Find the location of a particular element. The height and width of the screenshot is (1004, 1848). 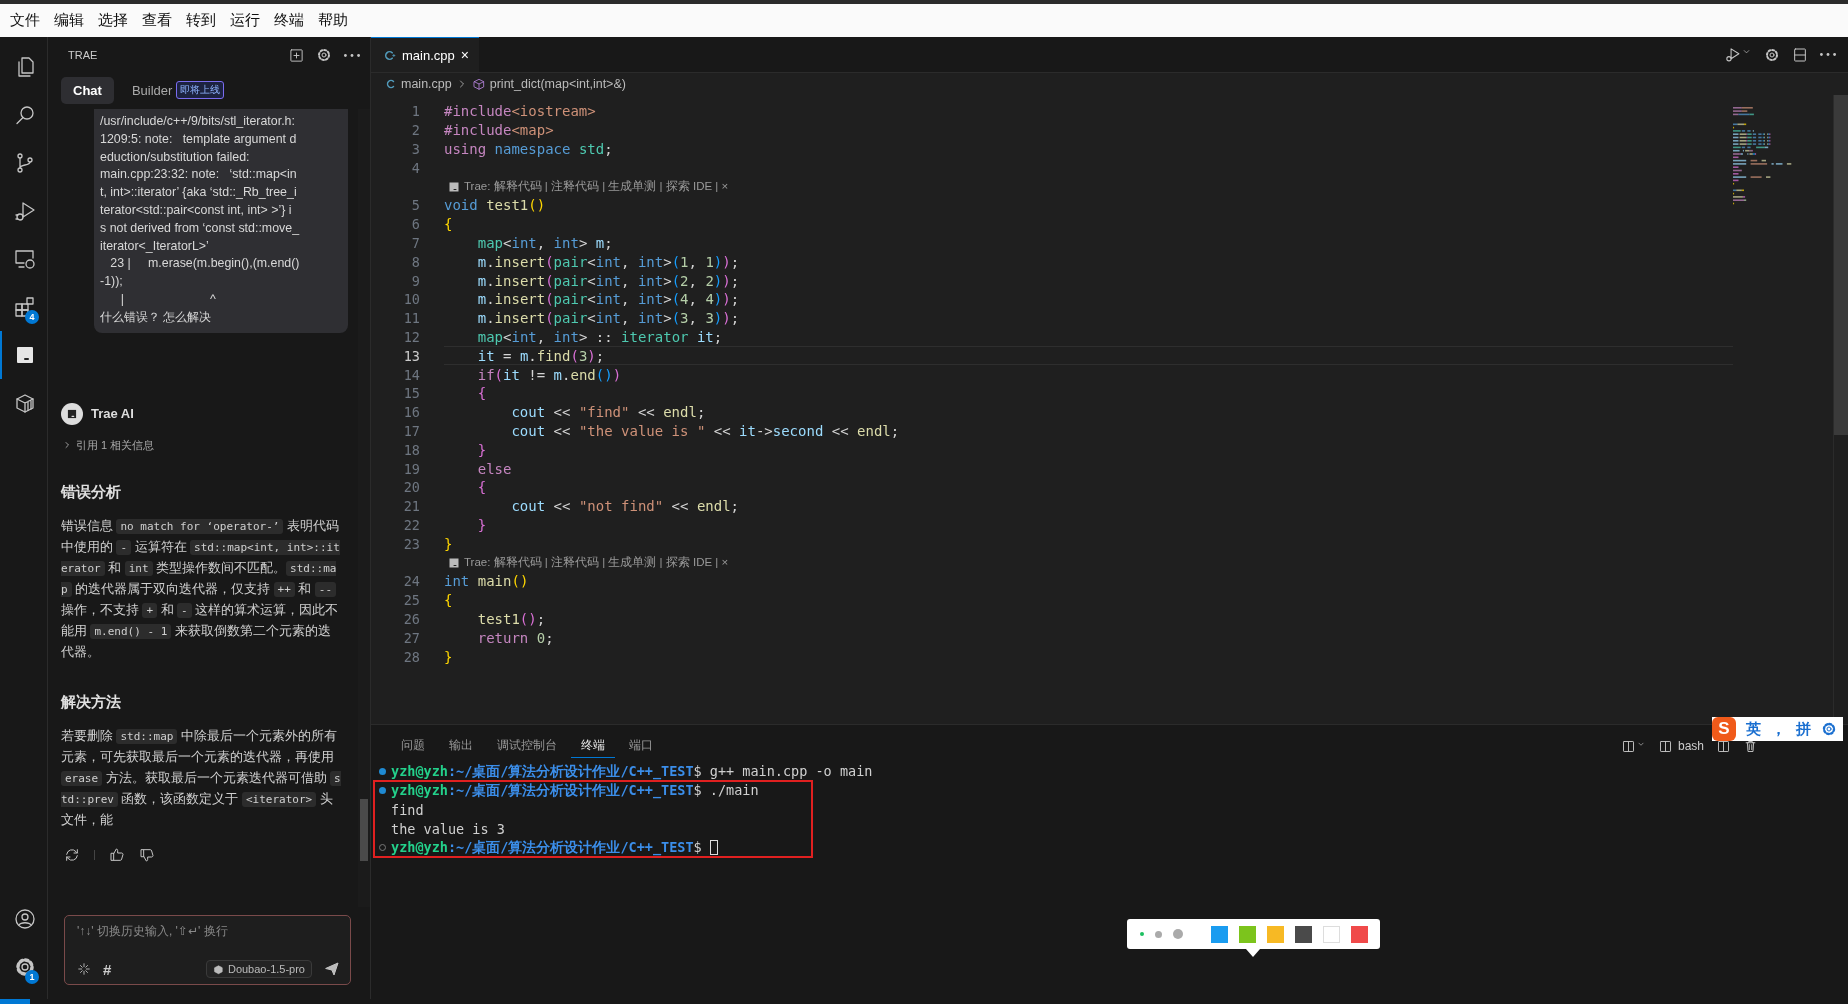

extensions-icon is located at coordinates (24, 307).